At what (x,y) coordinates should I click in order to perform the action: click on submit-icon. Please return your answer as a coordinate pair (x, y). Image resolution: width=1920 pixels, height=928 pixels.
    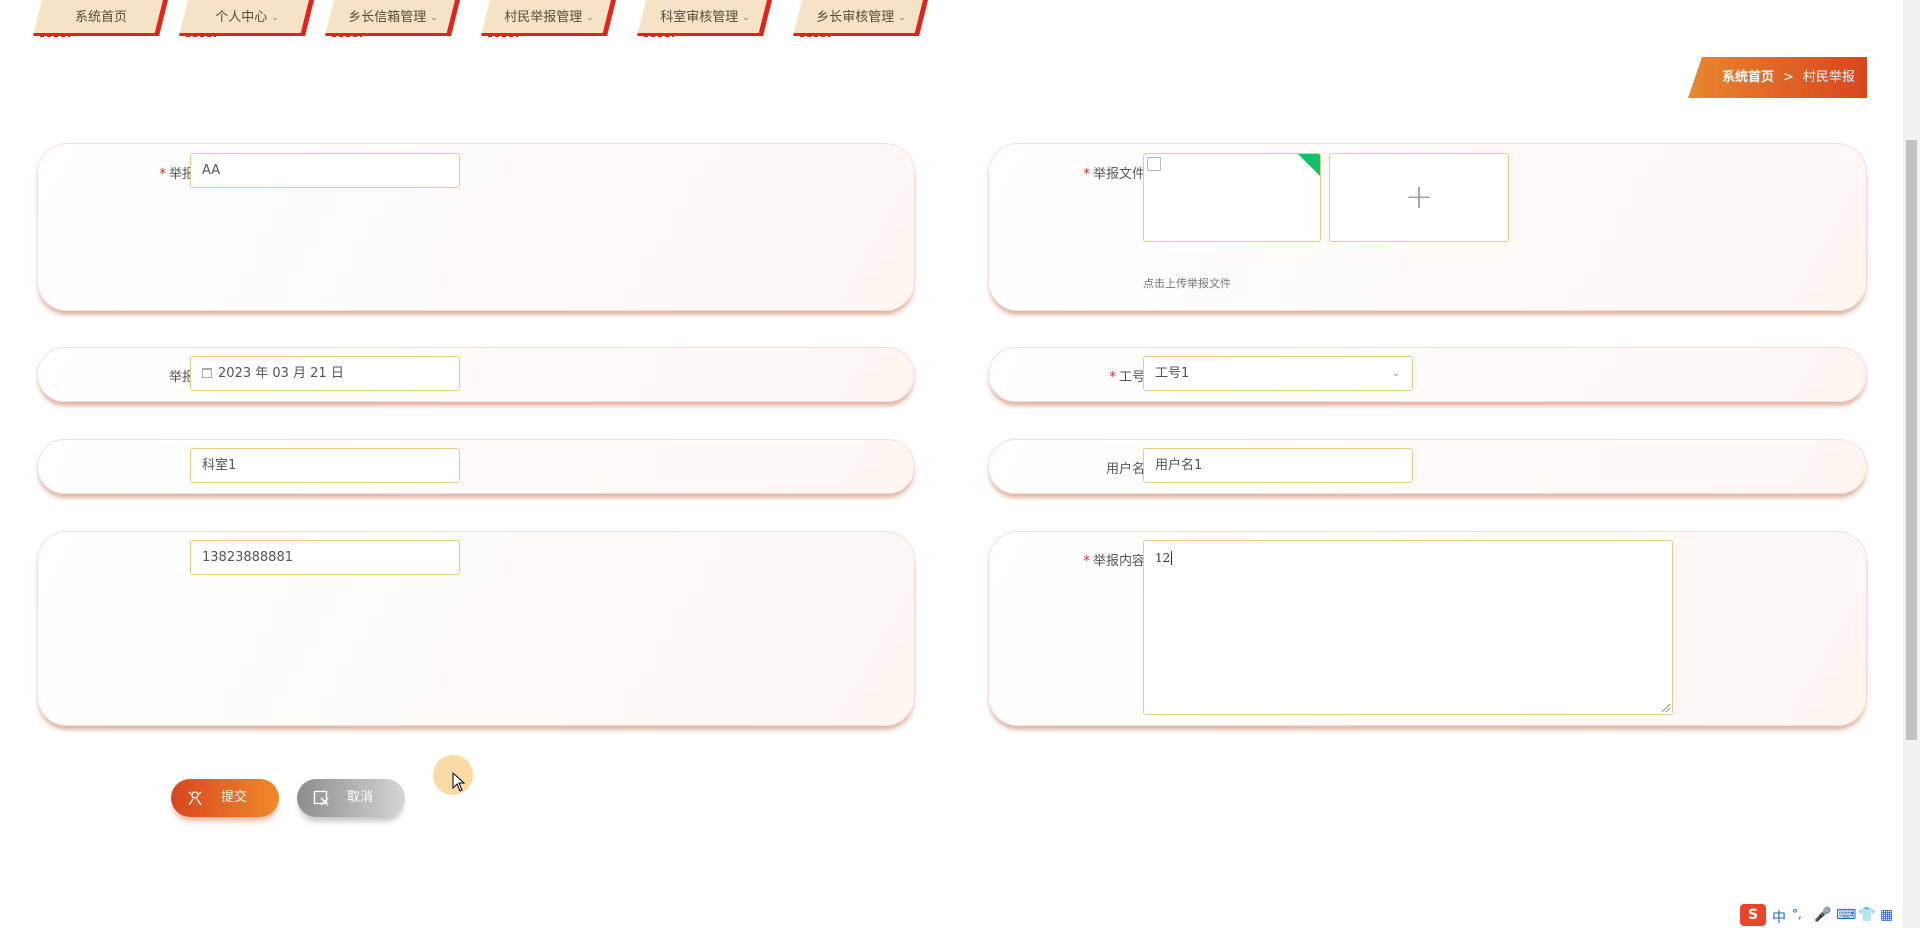
    Looking at the image, I should click on (195, 798).